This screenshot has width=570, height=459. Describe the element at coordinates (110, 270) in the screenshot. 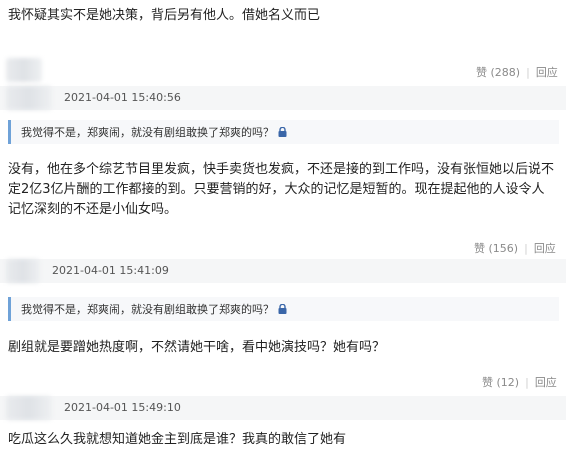

I see `timestamp: 2021-04-01 15:41:09` at that location.